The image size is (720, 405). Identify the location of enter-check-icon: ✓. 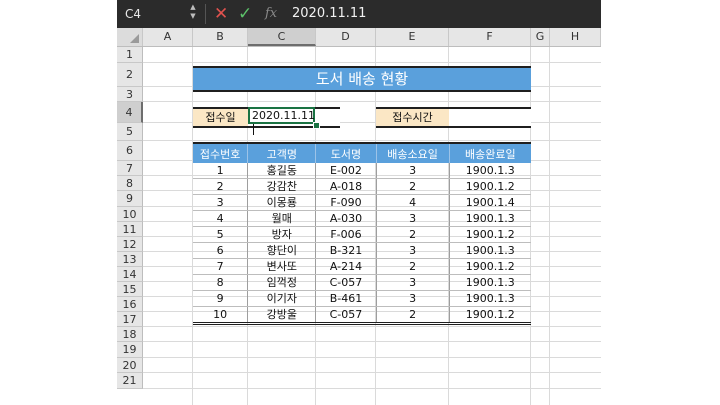
(245, 14).